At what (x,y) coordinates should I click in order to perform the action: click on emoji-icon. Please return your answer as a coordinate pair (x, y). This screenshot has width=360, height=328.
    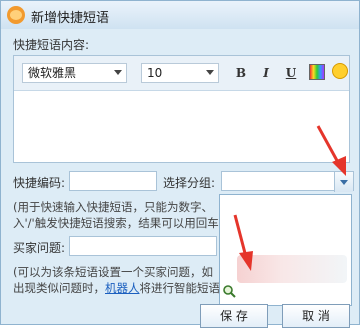
    Looking at the image, I should click on (340, 71).